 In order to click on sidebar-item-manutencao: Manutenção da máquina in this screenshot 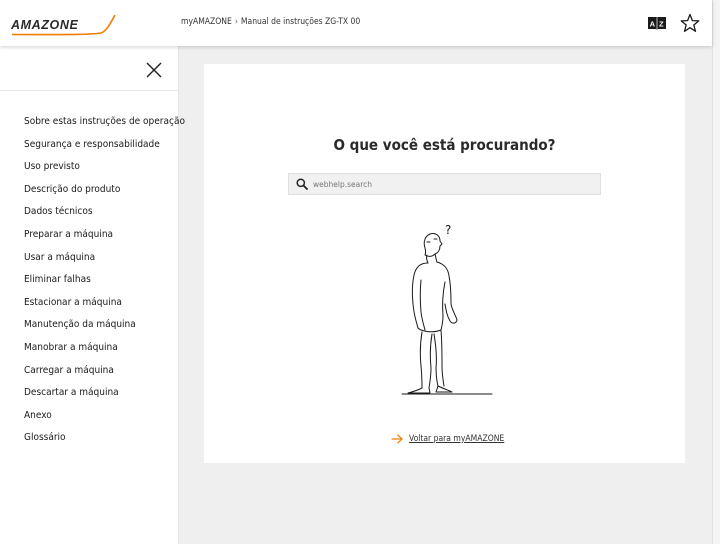, I will do `click(104, 325)`.